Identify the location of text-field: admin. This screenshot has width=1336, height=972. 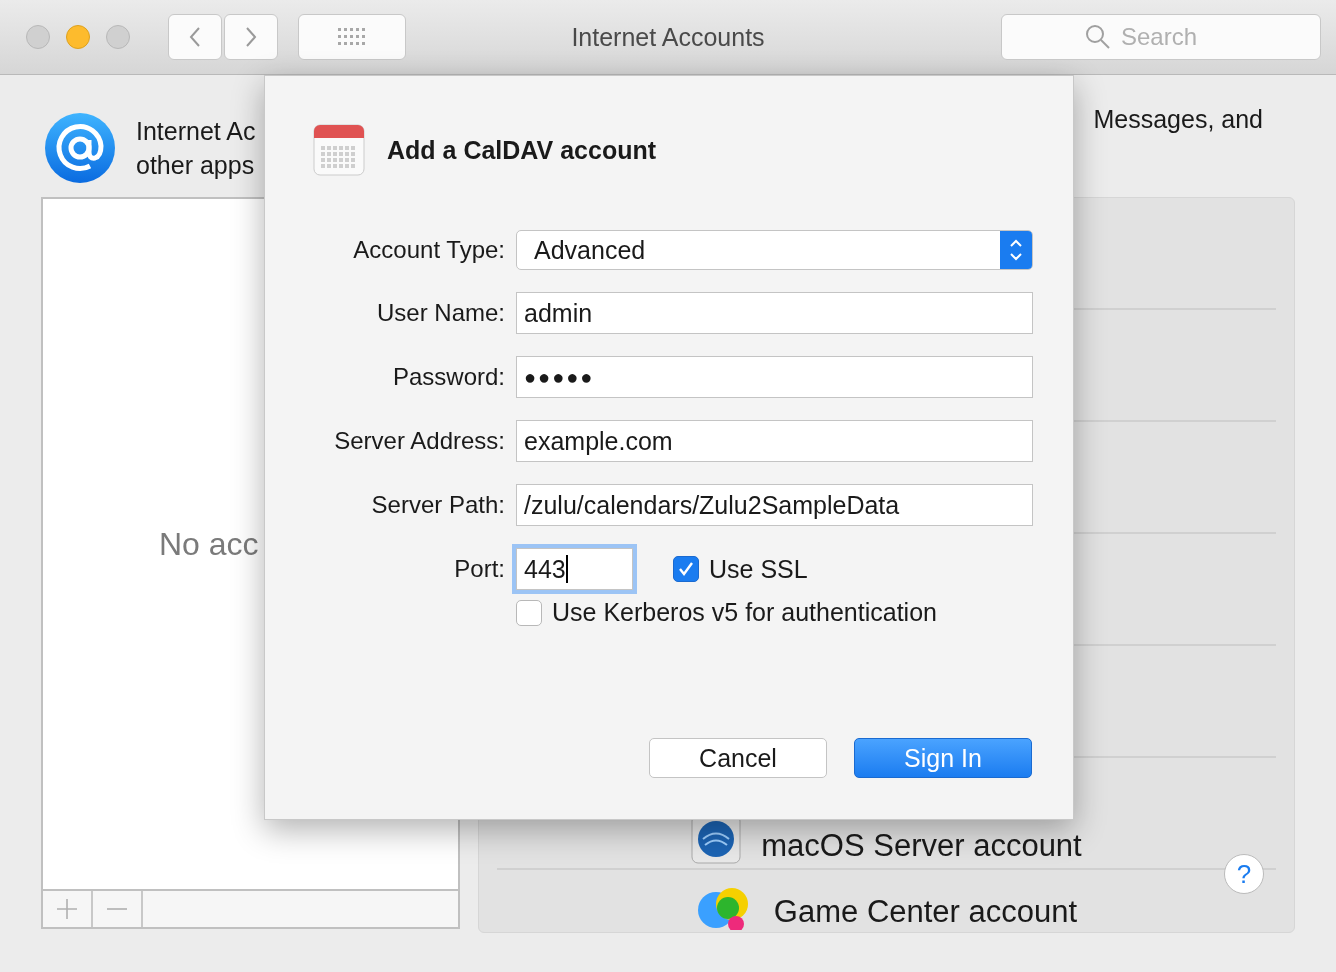
(774, 313).